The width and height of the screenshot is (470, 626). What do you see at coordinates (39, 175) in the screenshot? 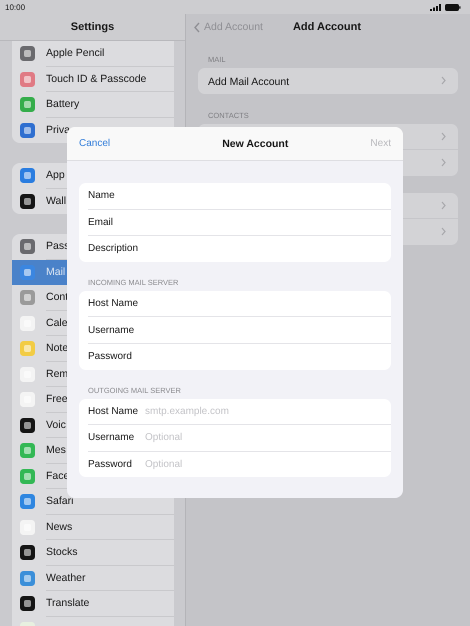
I see `sidebar-item: App` at bounding box center [39, 175].